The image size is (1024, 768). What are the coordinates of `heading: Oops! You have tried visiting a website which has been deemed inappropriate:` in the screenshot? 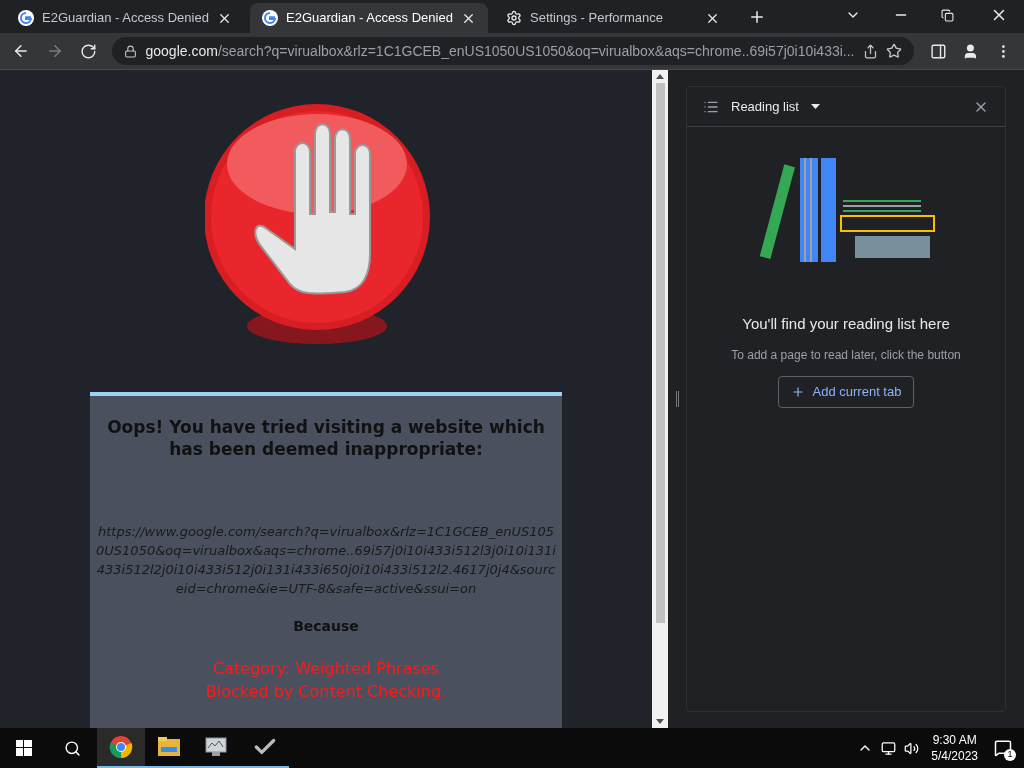 It's located at (326, 438).